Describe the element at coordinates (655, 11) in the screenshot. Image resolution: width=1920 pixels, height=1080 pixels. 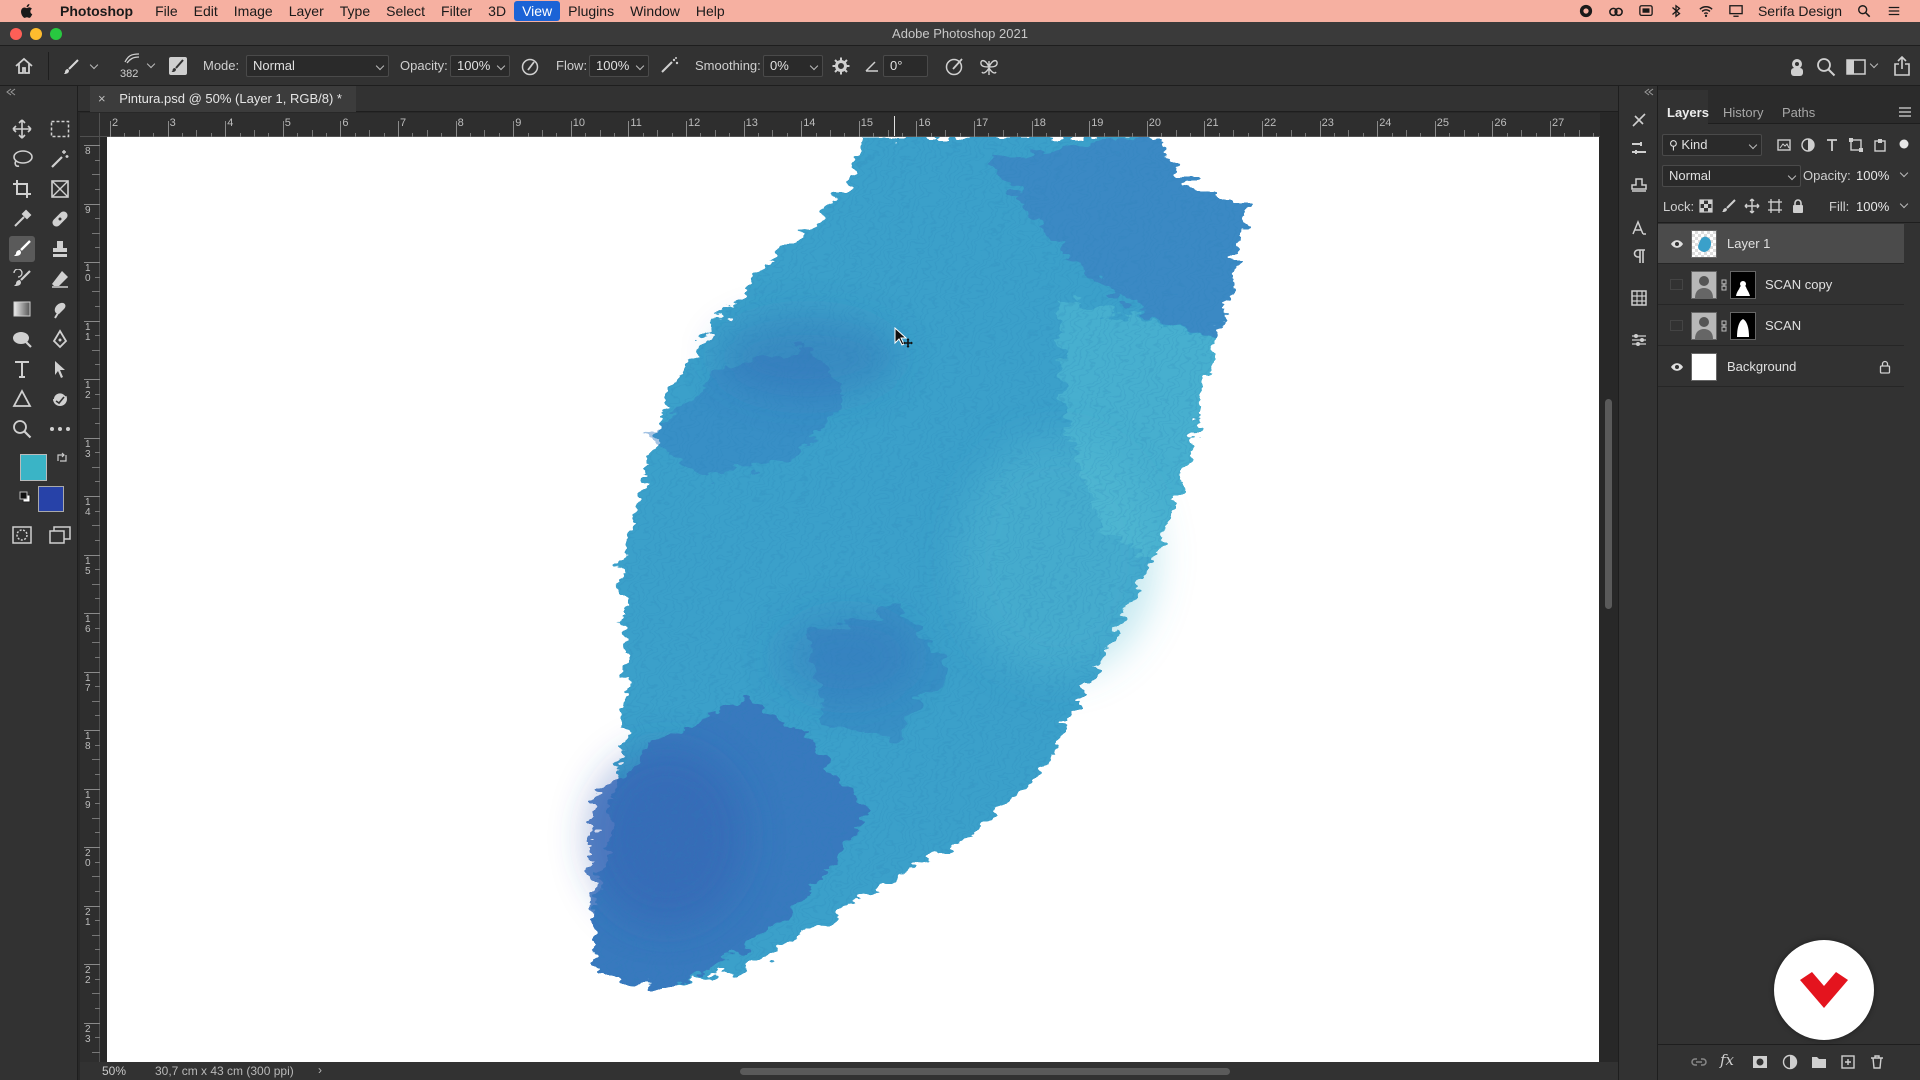
I see `menu-window: Window` at that location.